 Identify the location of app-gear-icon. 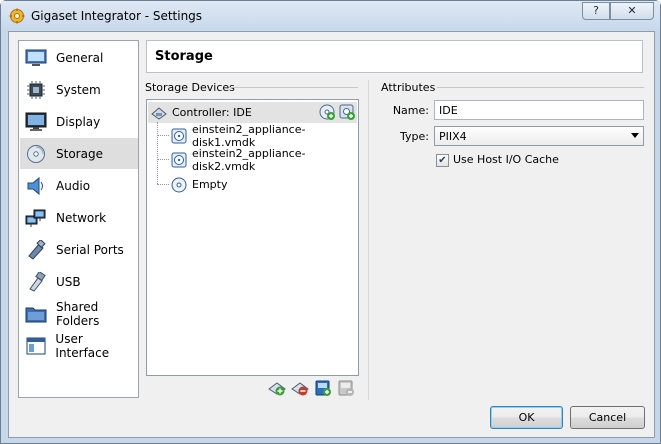
(17, 16).